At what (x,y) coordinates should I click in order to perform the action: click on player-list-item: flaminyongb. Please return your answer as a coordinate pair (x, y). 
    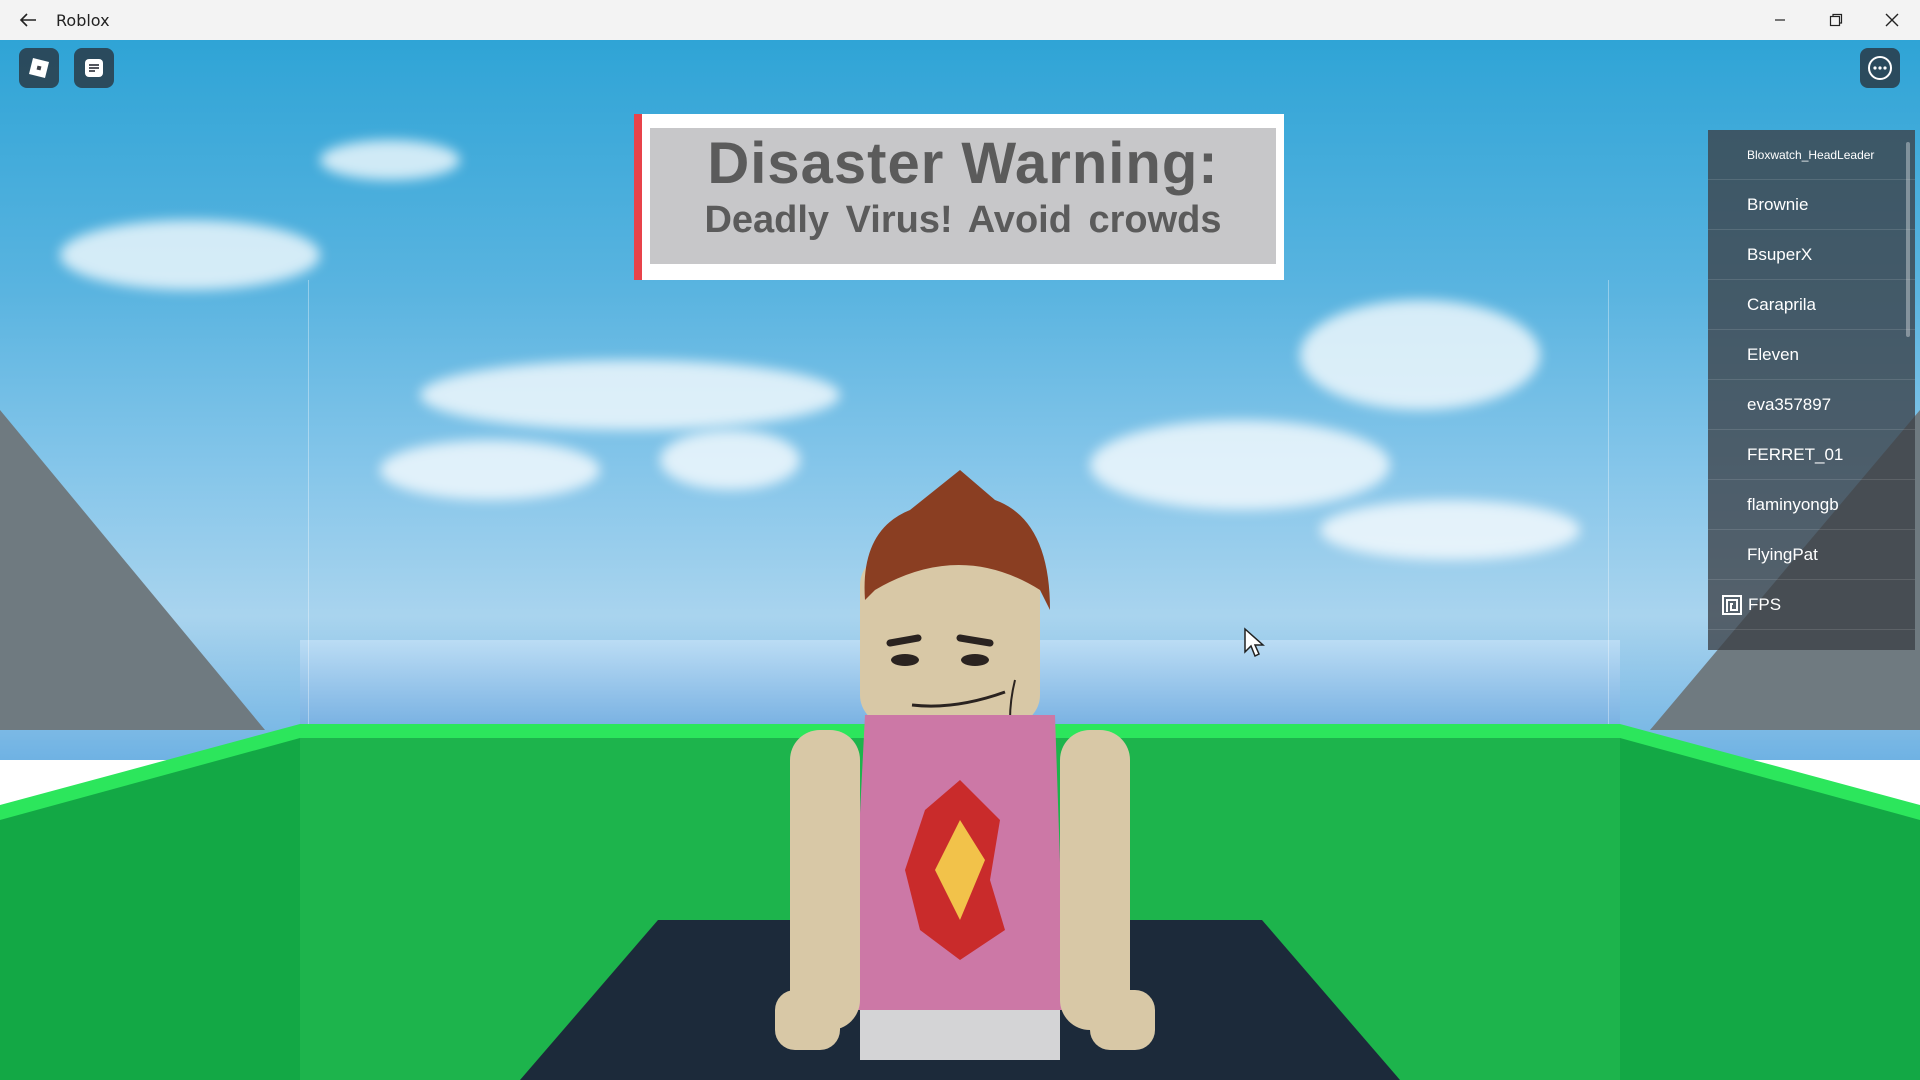
    Looking at the image, I should click on (1811, 505).